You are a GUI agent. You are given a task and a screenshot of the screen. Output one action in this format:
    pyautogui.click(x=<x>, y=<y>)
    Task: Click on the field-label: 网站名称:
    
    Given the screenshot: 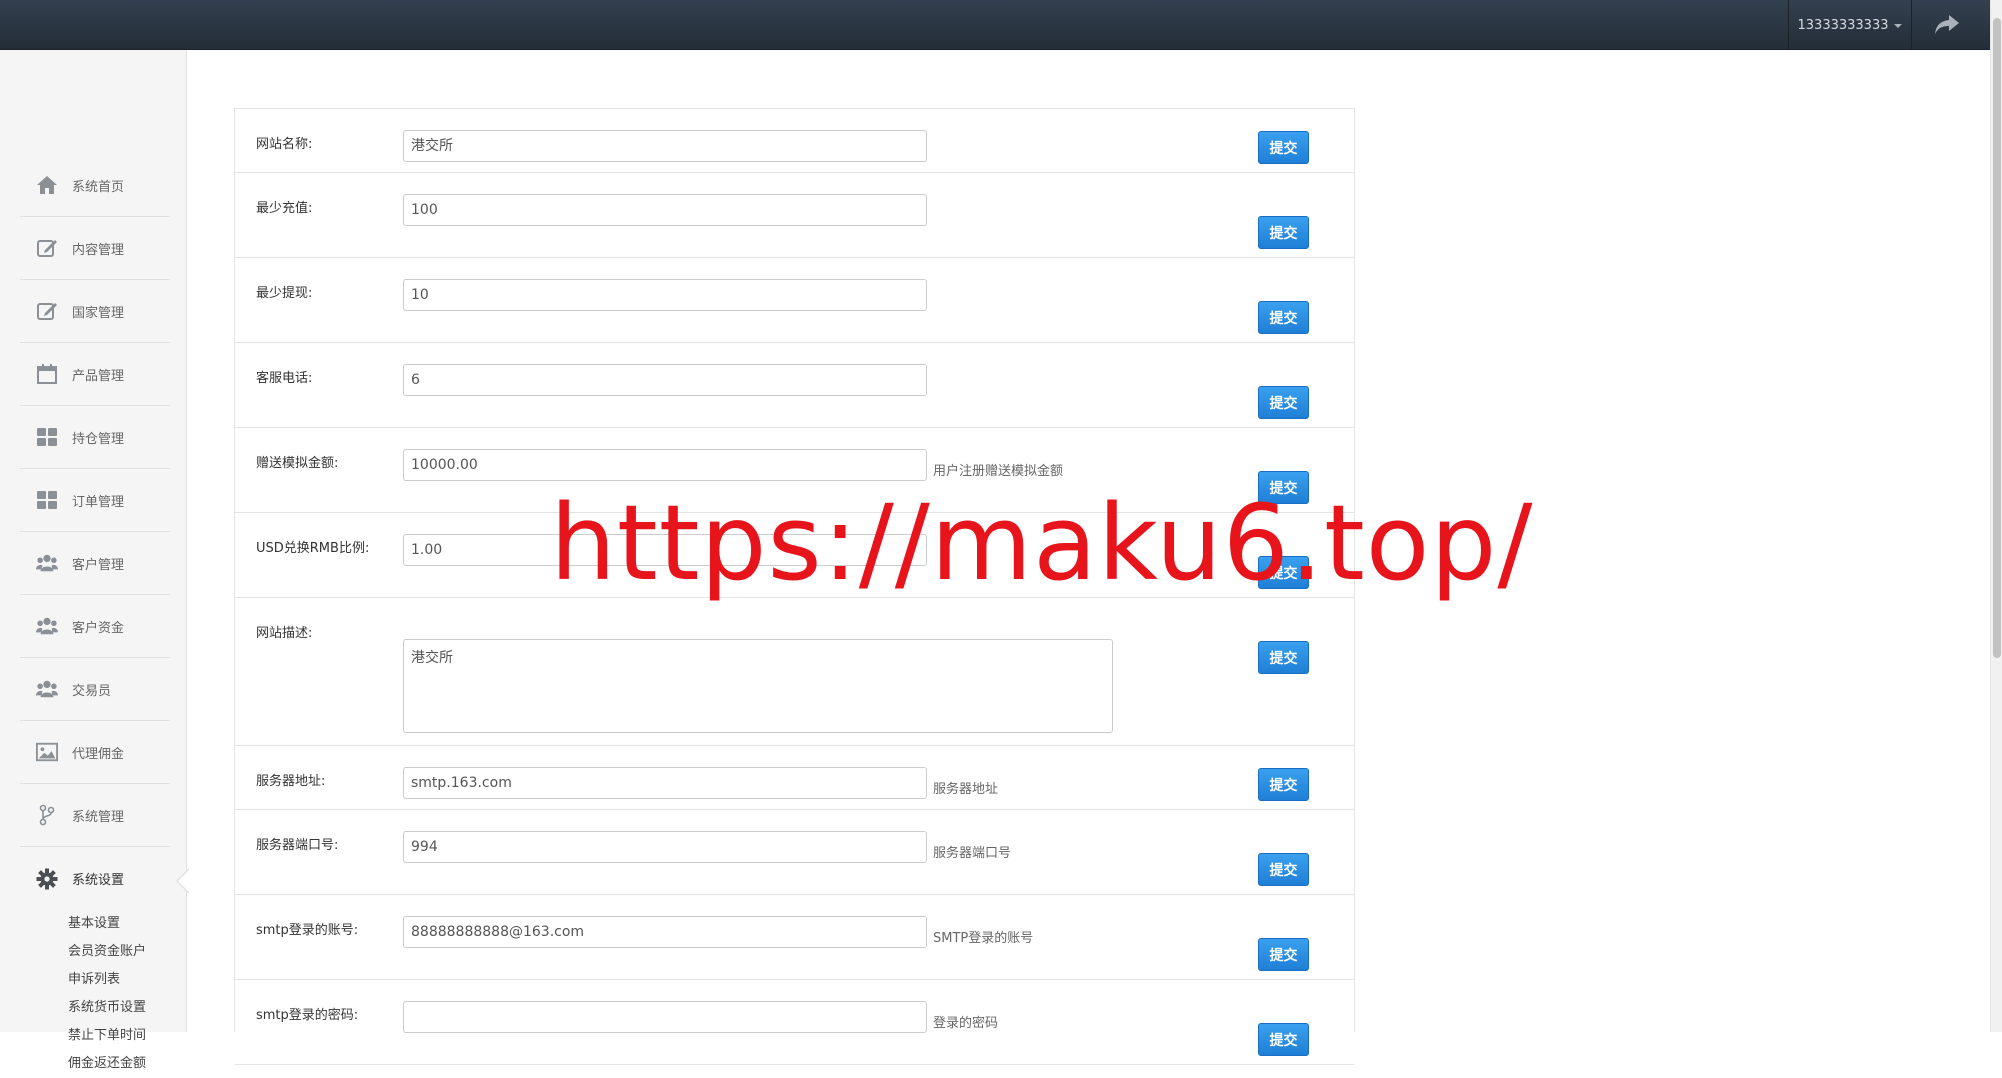 What is the action you would take?
    pyautogui.click(x=284, y=144)
    